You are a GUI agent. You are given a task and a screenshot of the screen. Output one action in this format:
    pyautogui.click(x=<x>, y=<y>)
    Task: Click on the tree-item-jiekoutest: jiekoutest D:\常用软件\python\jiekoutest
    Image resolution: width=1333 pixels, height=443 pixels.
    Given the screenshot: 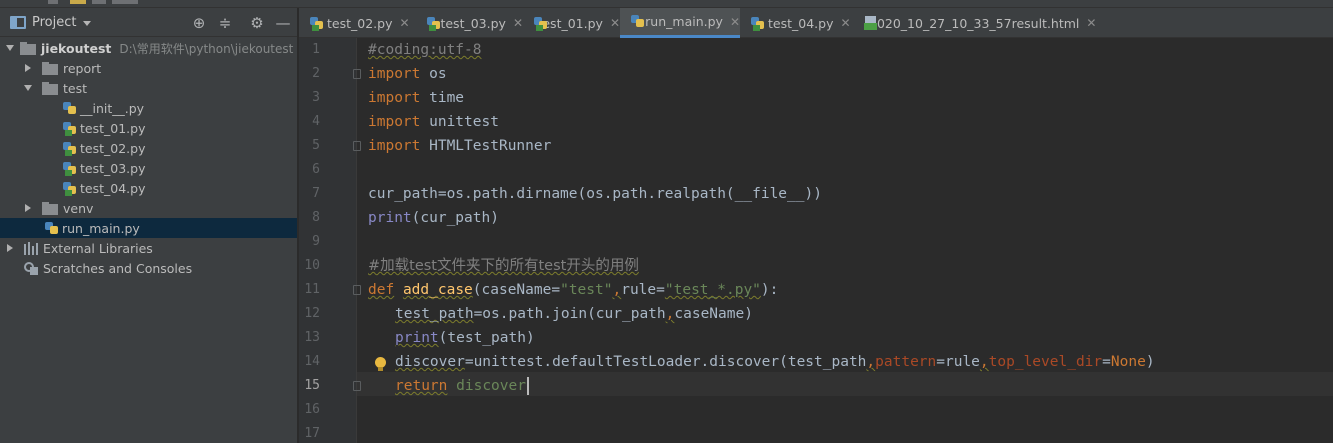 What is the action you would take?
    pyautogui.click(x=148, y=48)
    